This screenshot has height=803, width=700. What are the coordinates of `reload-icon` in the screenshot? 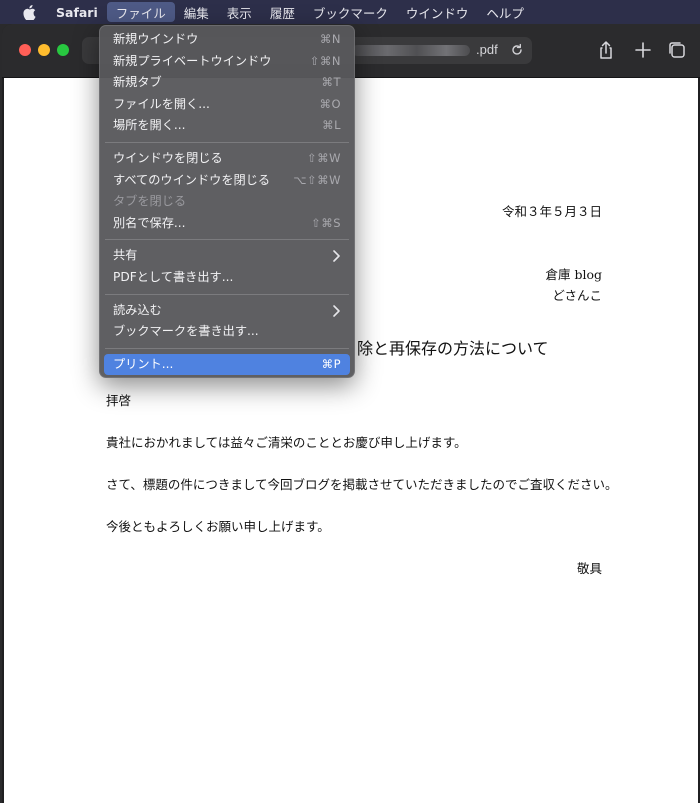 It's located at (517, 50).